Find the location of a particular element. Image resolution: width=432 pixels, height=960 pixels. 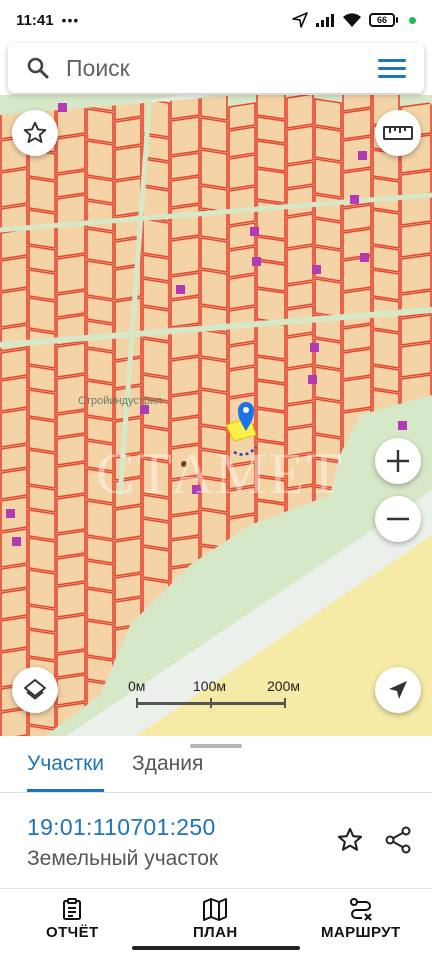

my-location-button is located at coordinates (398, 690).